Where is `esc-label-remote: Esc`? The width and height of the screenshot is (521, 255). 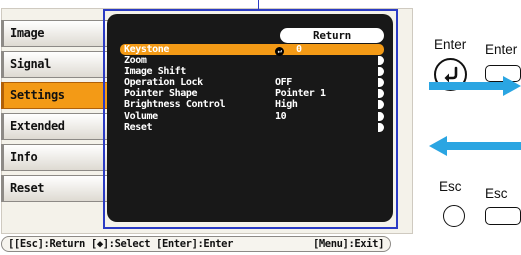
esc-label-remote: Esc is located at coordinates (450, 186).